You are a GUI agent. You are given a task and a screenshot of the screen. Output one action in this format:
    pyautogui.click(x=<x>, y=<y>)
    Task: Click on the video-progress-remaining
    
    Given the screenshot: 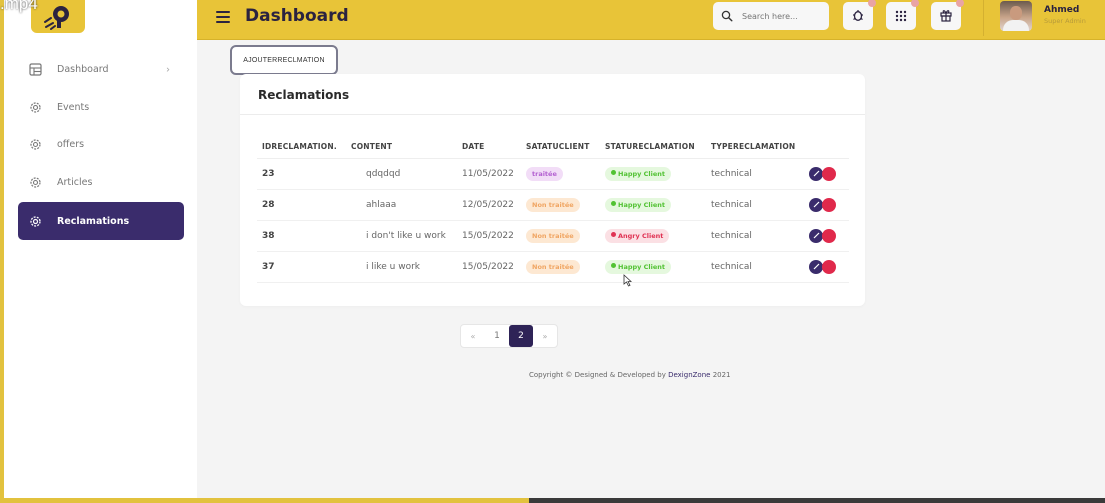 What is the action you would take?
    pyautogui.click(x=817, y=500)
    